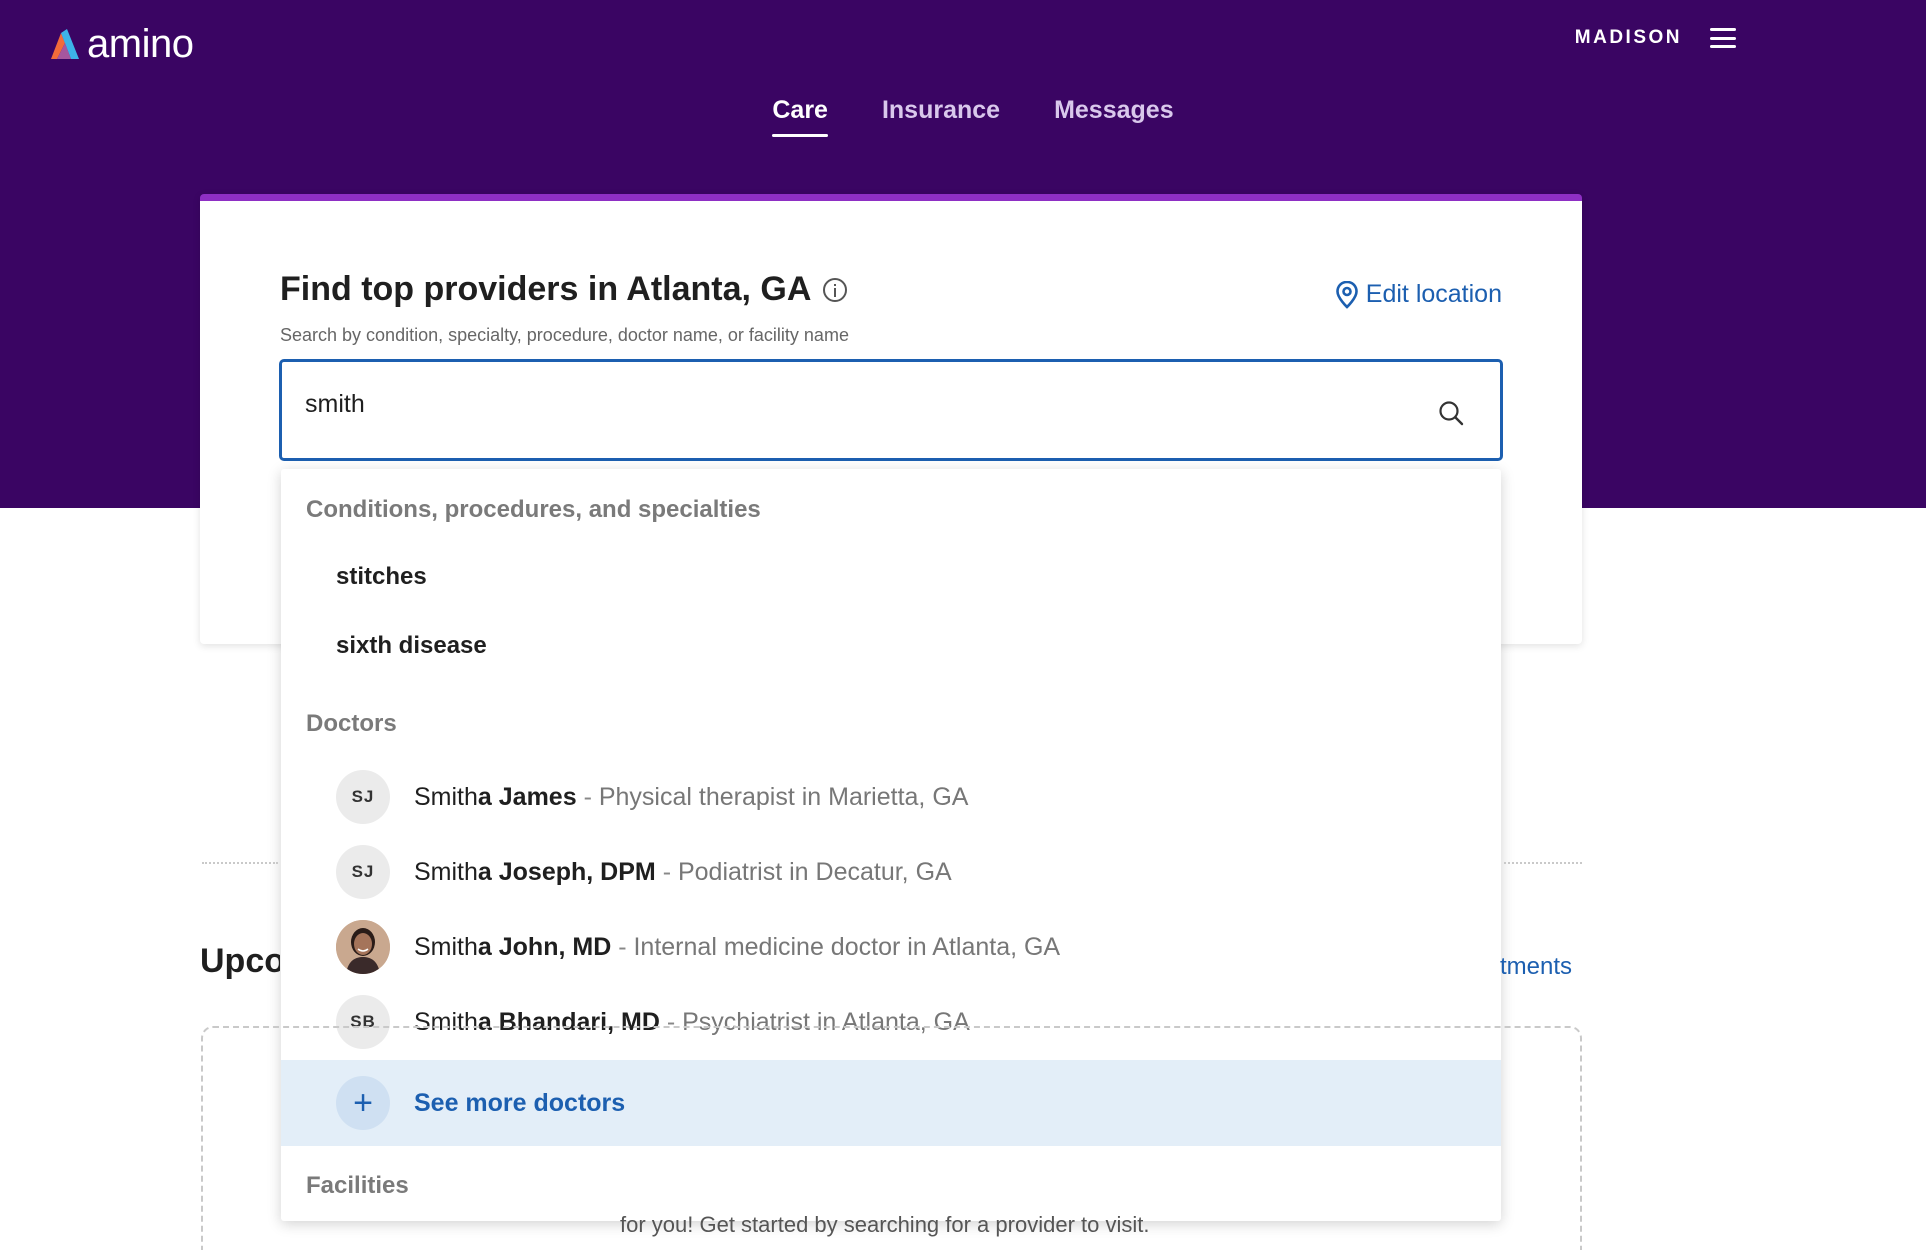 The height and width of the screenshot is (1250, 1926). What do you see at coordinates (941, 116) in the screenshot?
I see `tab-insurance: Insurance` at bounding box center [941, 116].